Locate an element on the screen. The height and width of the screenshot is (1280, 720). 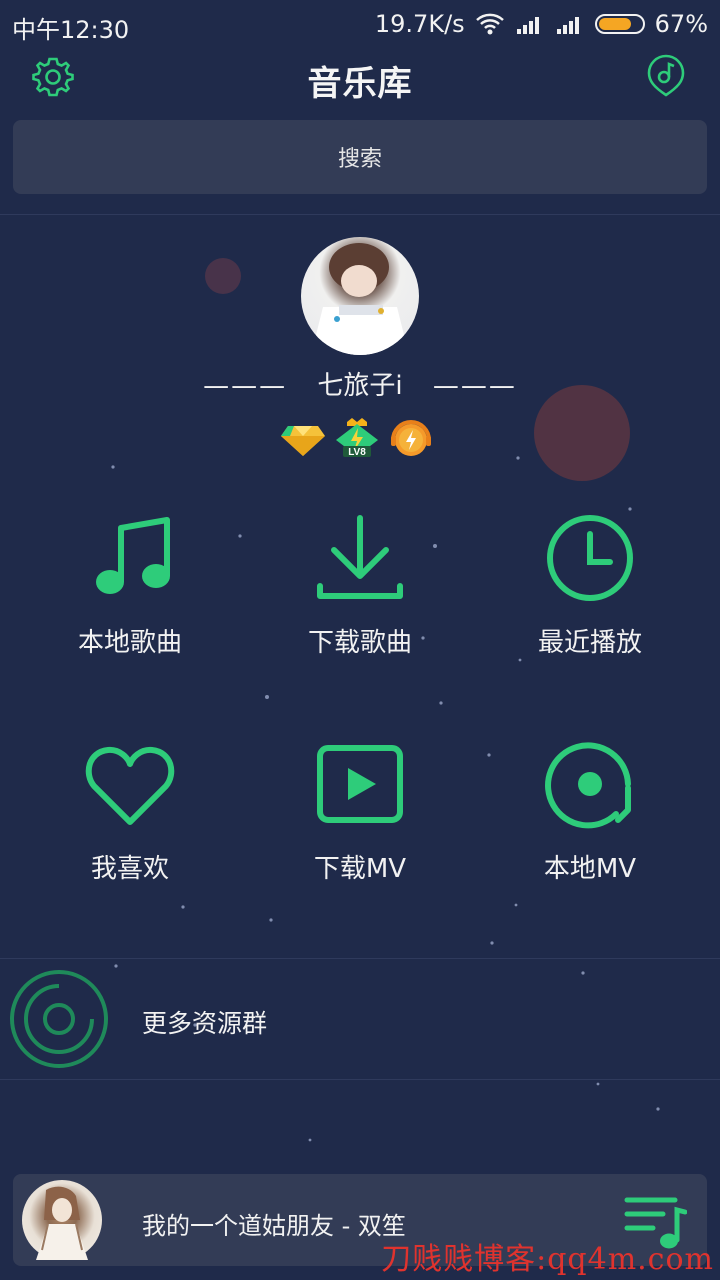
level-badge-icon: LV8 is located at coordinates (357, 438).